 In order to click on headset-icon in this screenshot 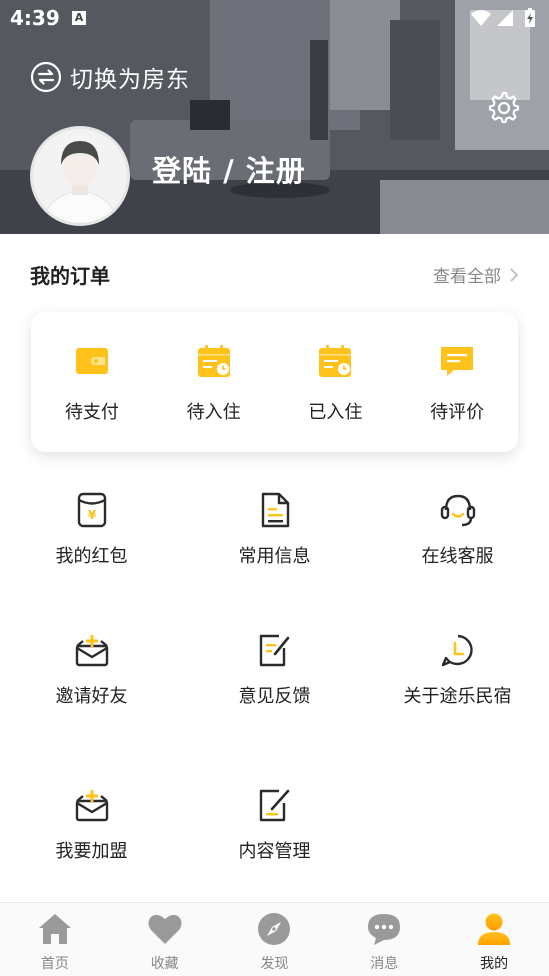, I will do `click(457, 510)`.